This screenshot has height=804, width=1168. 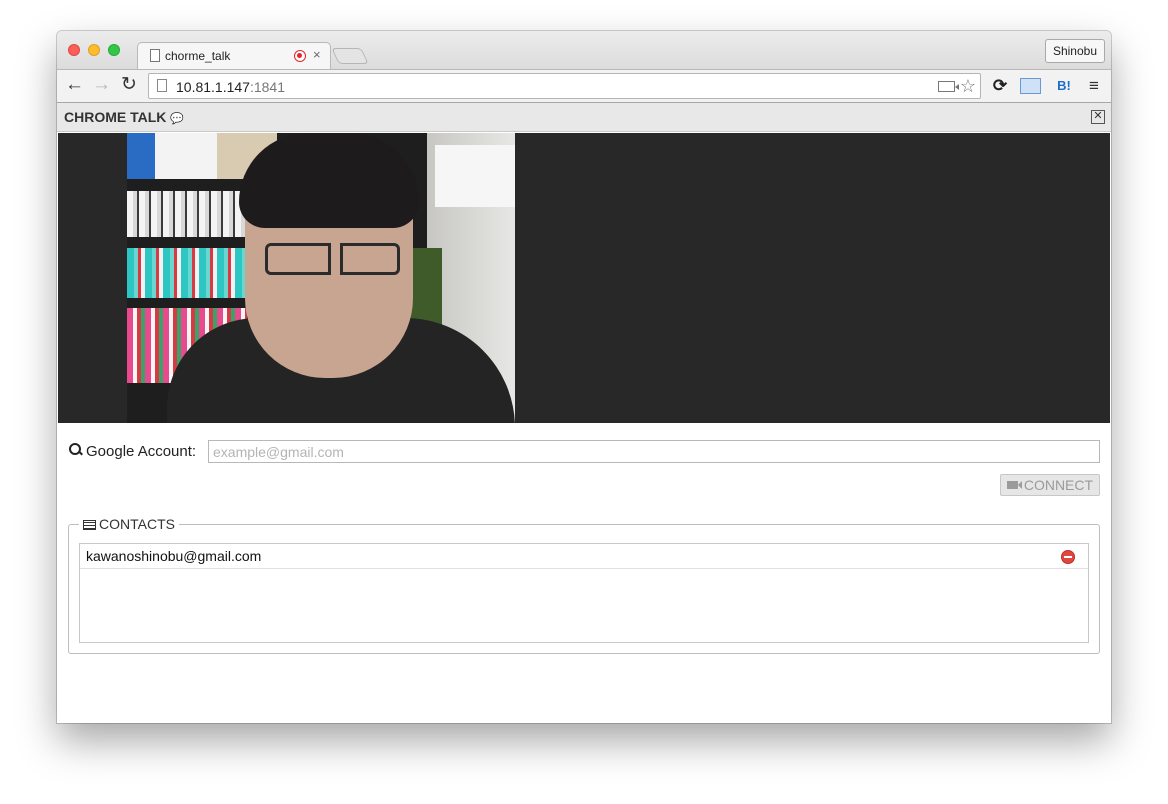 I want to click on new-tab-button, so click(x=350, y=56).